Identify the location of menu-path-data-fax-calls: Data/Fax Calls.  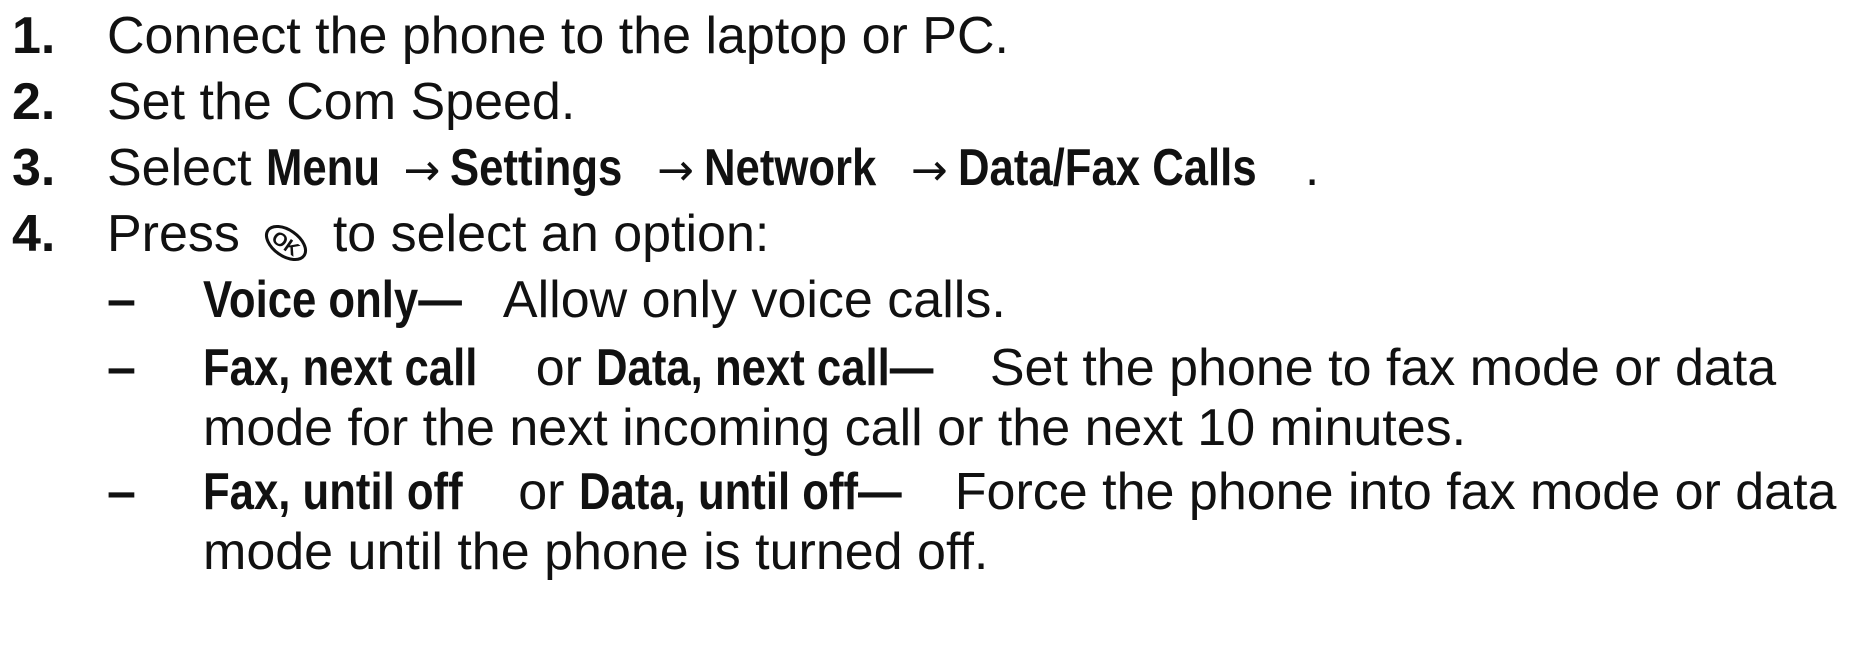
(1107, 168).